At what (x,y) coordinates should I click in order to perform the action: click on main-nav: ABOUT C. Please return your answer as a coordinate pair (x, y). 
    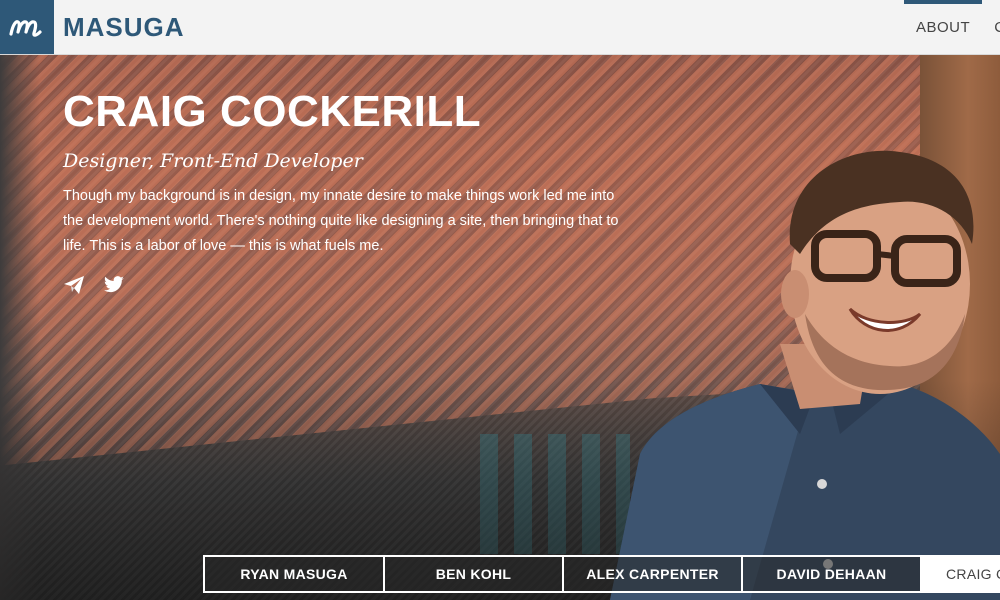
    Looking at the image, I should click on (952, 27).